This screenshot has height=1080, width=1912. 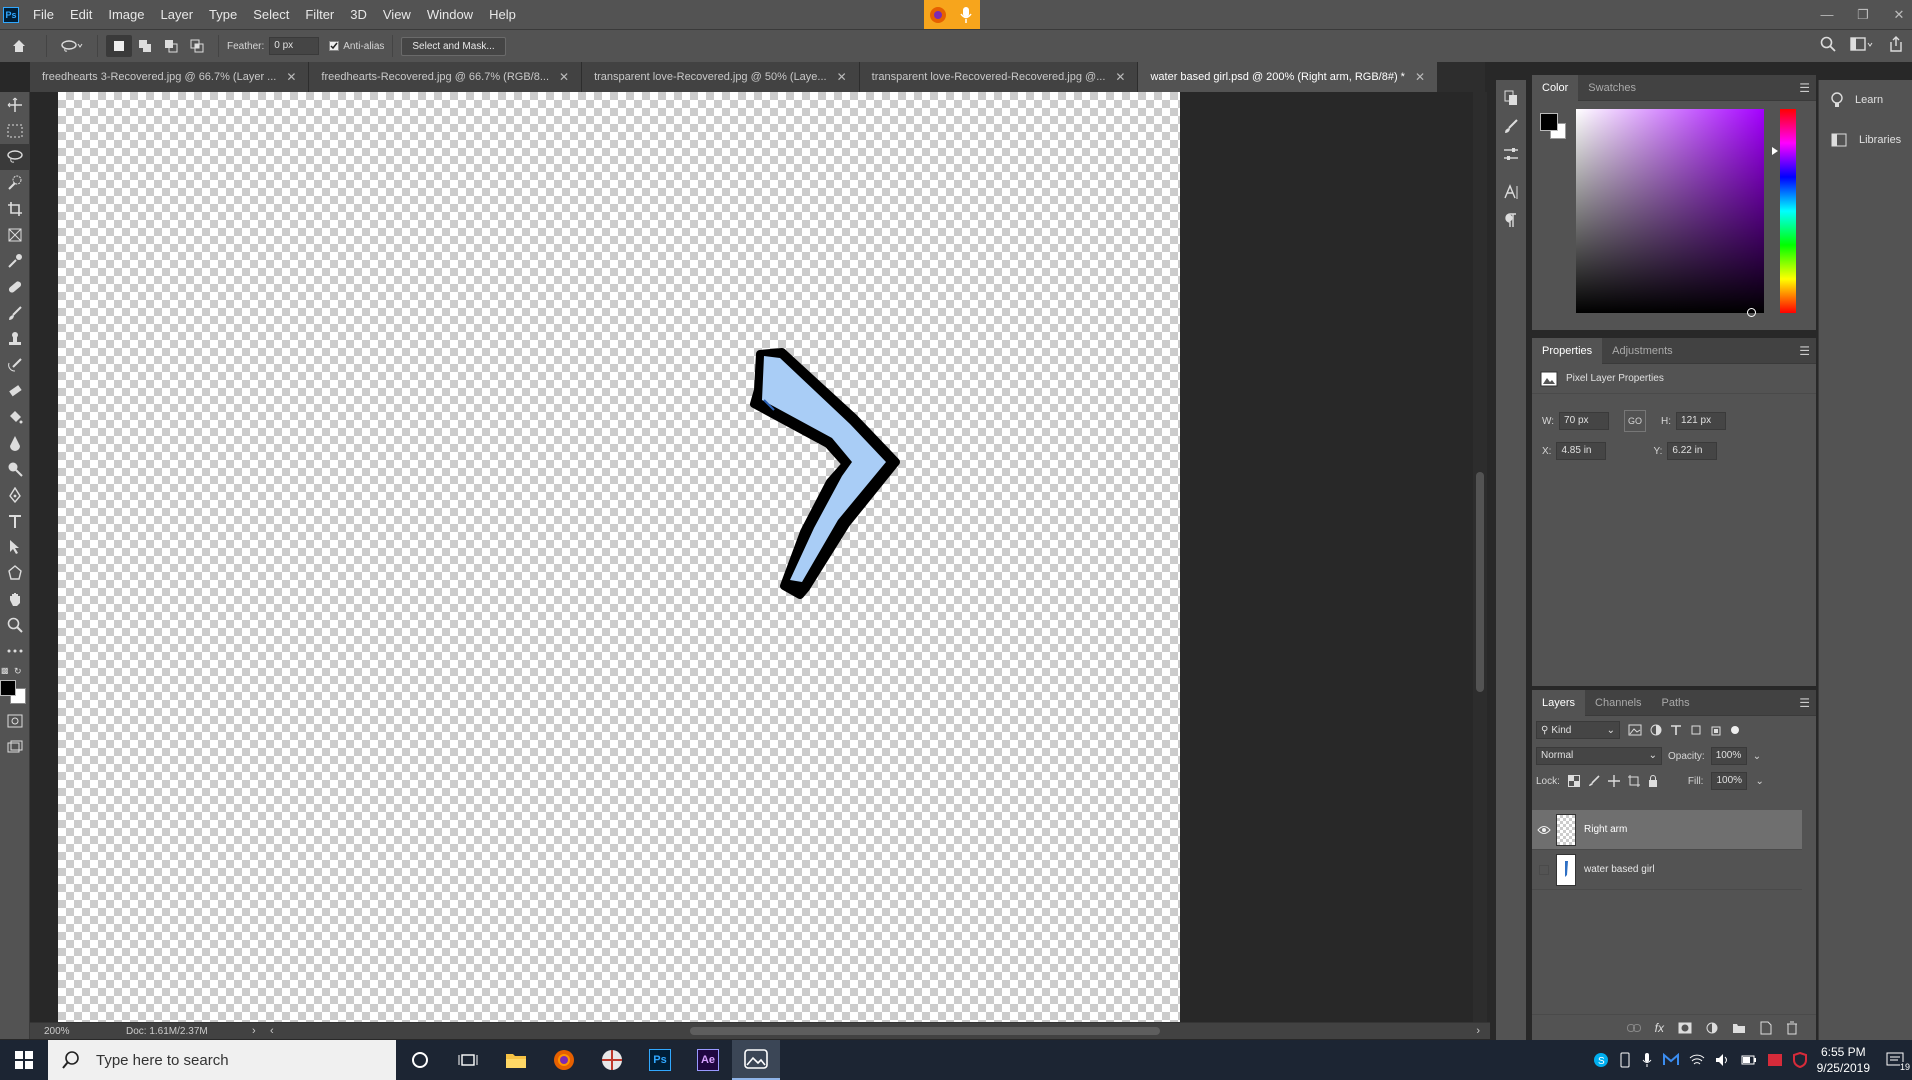 What do you see at coordinates (1635, 421) in the screenshot?
I see `link-dimensions-icon: GO` at bounding box center [1635, 421].